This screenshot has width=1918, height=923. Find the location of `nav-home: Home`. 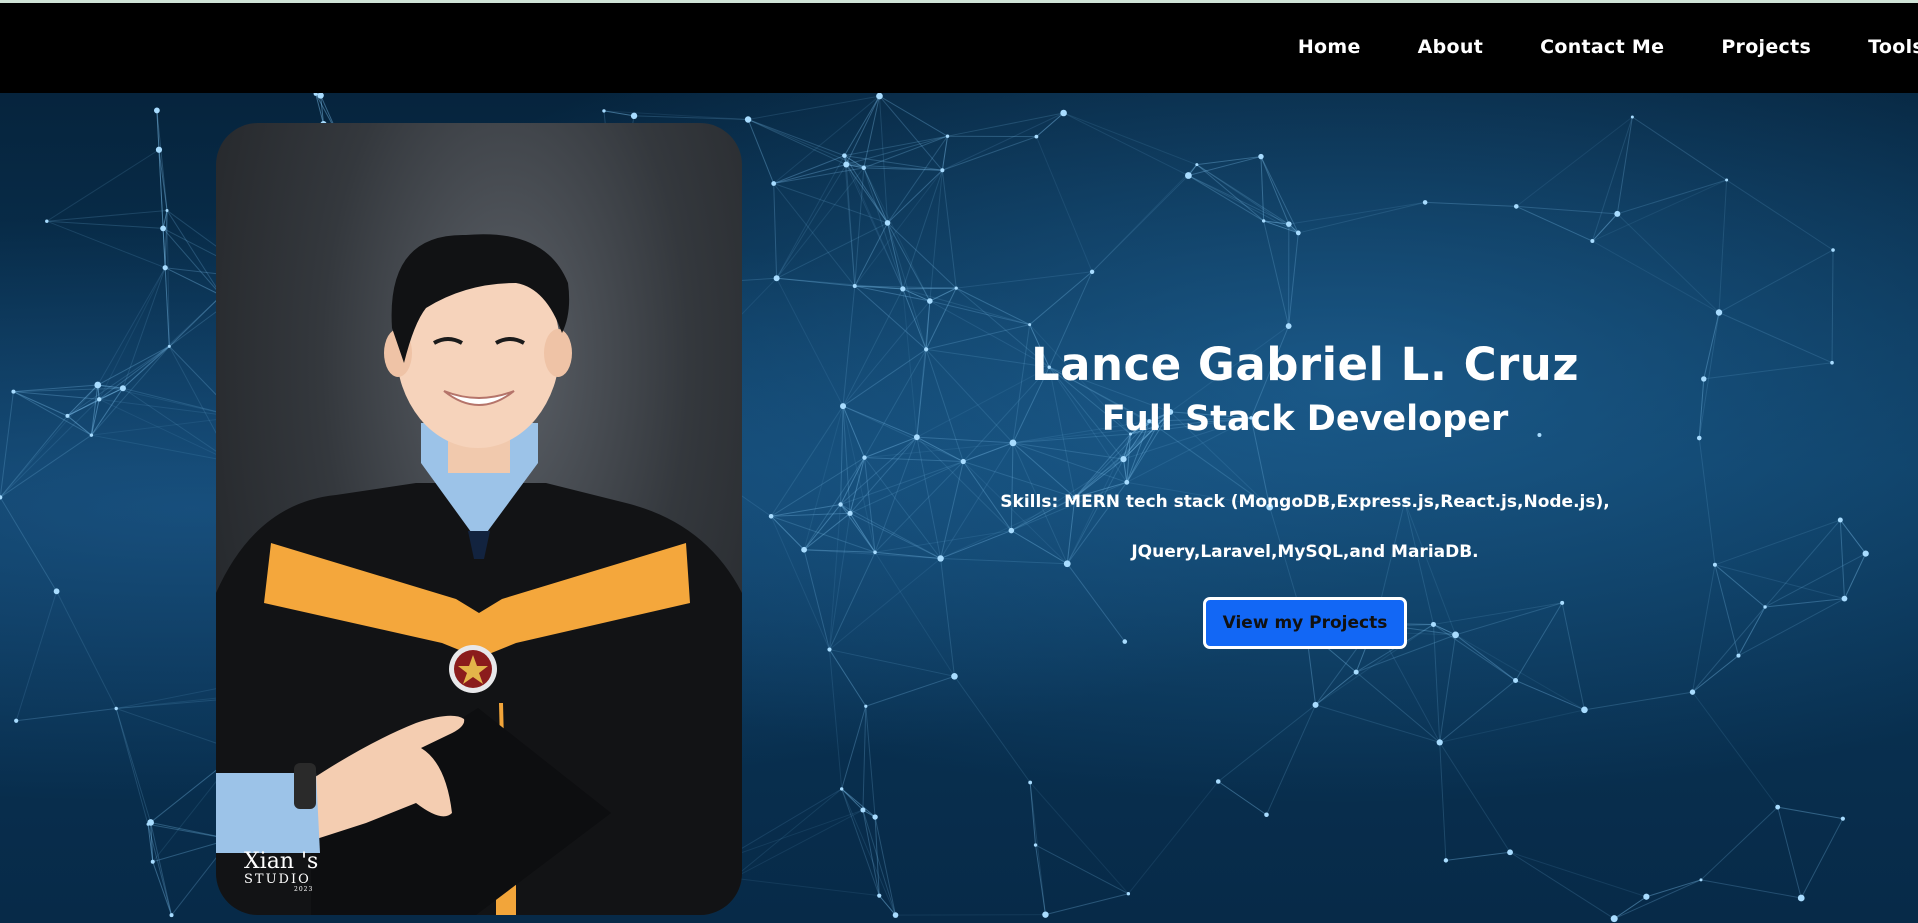

nav-home: Home is located at coordinates (1329, 47).